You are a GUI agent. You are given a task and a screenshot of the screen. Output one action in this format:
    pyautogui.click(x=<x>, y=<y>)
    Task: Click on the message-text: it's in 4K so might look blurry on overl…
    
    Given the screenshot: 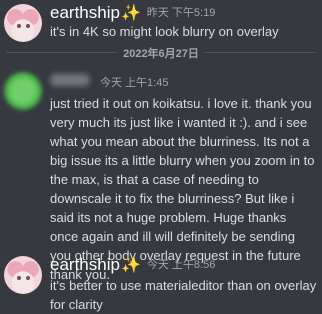 What is the action you would take?
    pyautogui.click(x=164, y=31)
    